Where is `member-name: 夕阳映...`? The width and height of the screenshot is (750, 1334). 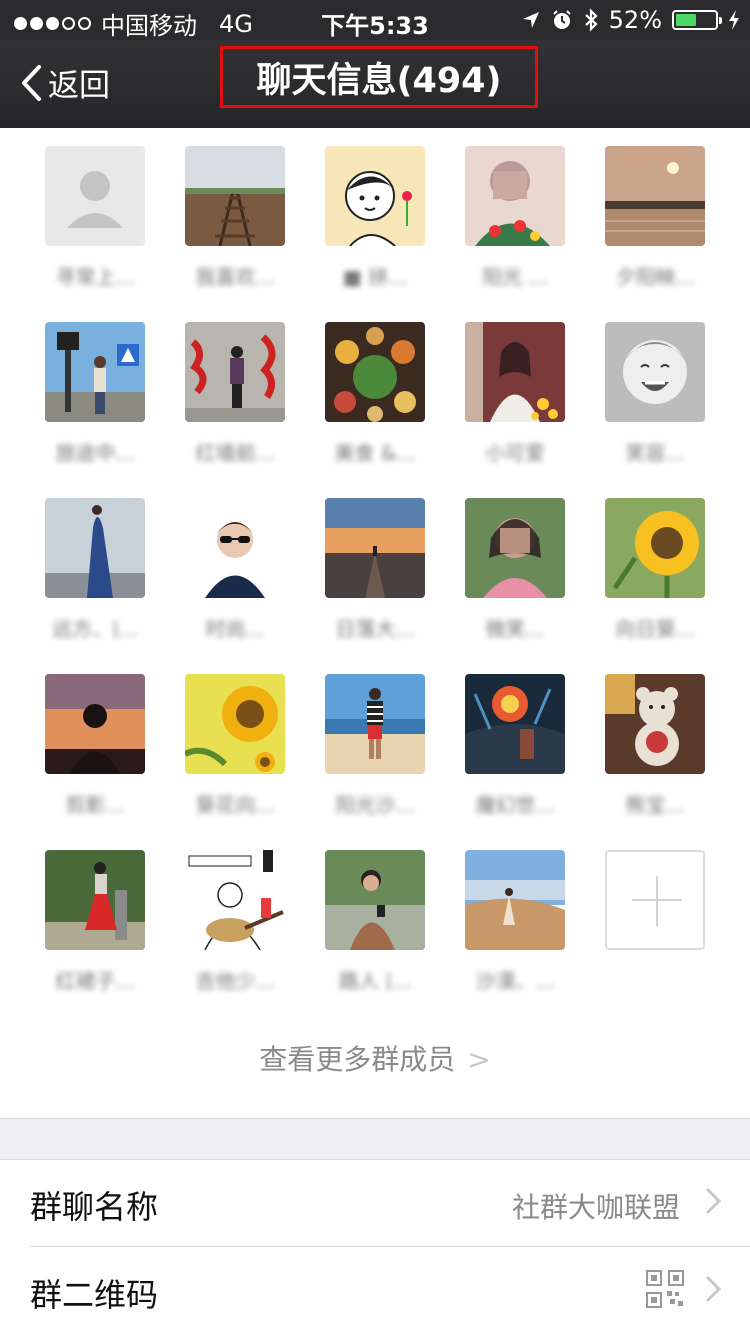 member-name: 夕阳映... is located at coordinates (655, 276).